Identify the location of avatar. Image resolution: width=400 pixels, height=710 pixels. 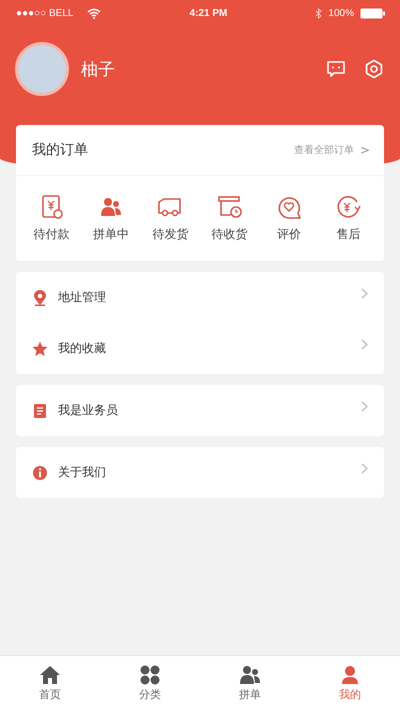
(42, 69).